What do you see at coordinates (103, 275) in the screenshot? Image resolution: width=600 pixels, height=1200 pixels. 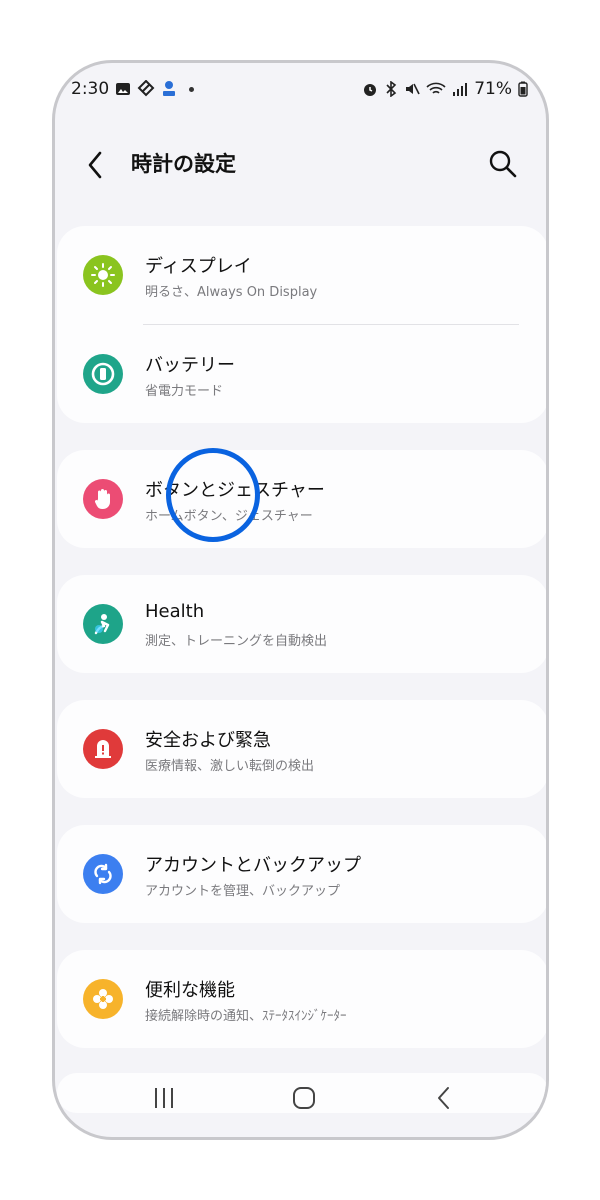 I see `sun-icon` at bounding box center [103, 275].